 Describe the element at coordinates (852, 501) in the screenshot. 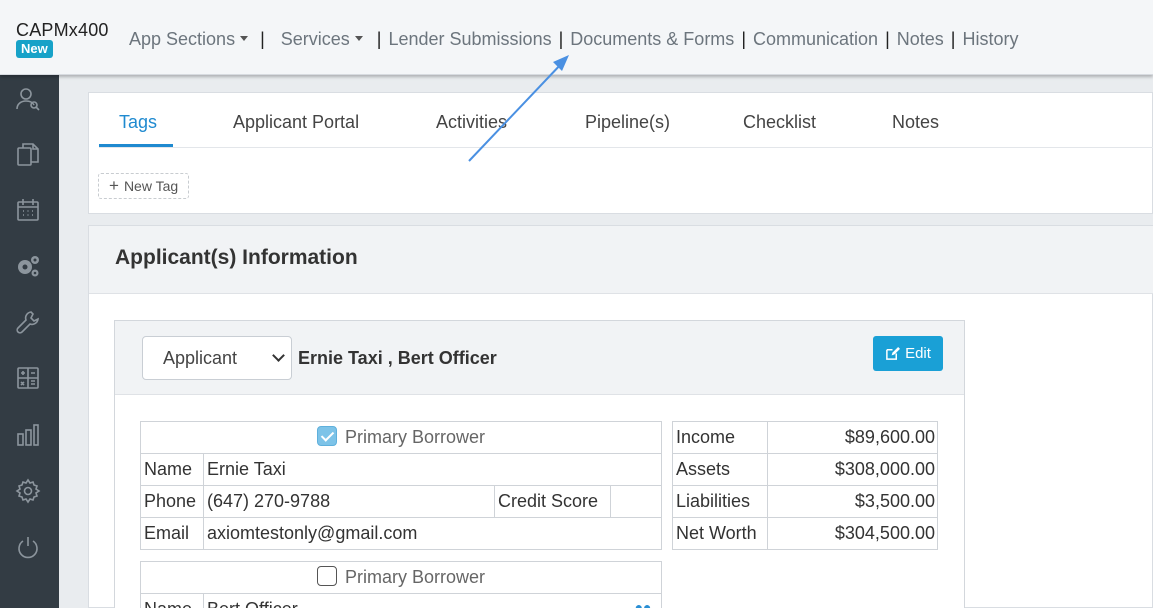

I see `liabilities-value: $3,500.00` at that location.